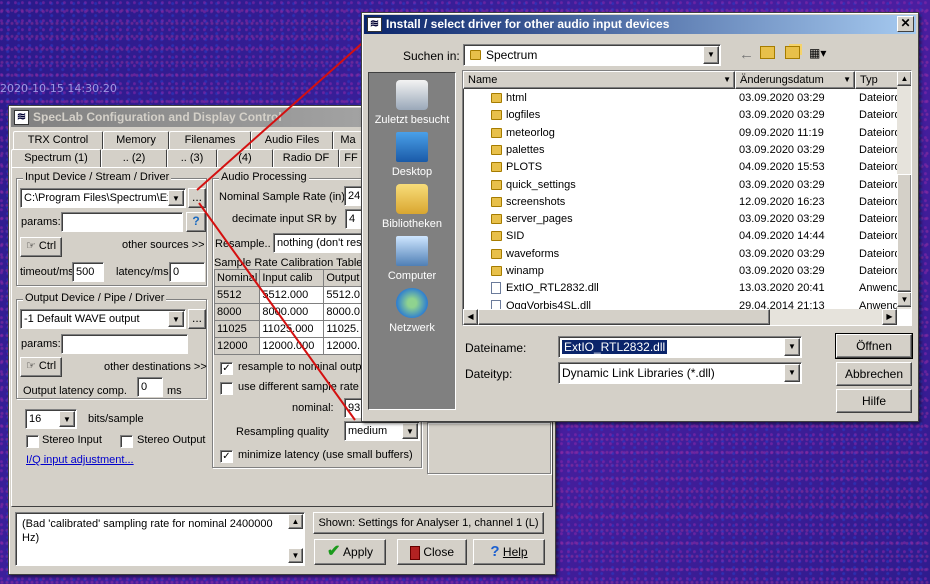 The height and width of the screenshot is (584, 930). What do you see at coordinates (192, 158) in the screenshot?
I see `tab-spectrum-3: .. (3)` at bounding box center [192, 158].